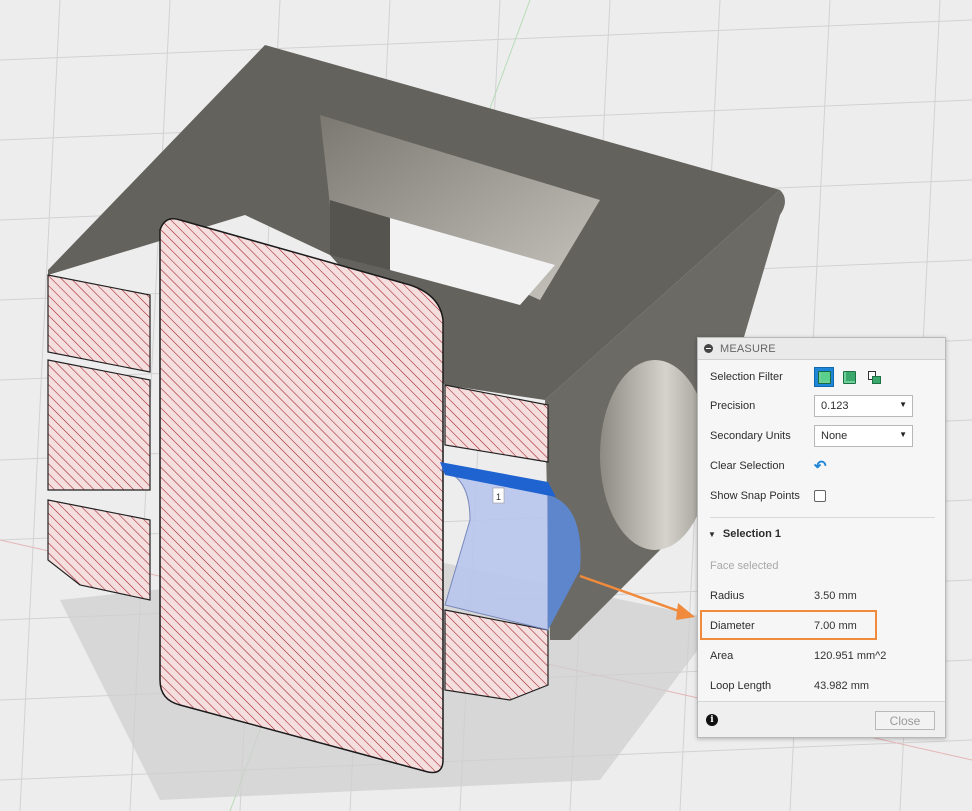  What do you see at coordinates (751, 534) in the screenshot?
I see `selection-1-title: Selection 1` at bounding box center [751, 534].